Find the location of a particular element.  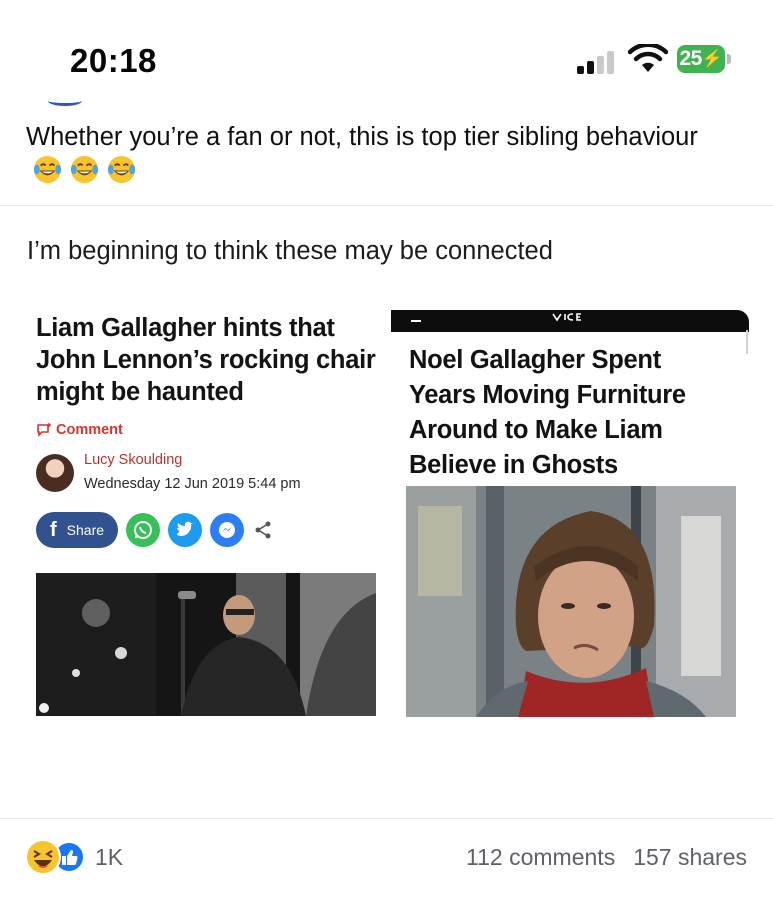

engagement-stats: 112 comments 157 shares is located at coordinates (606, 857).